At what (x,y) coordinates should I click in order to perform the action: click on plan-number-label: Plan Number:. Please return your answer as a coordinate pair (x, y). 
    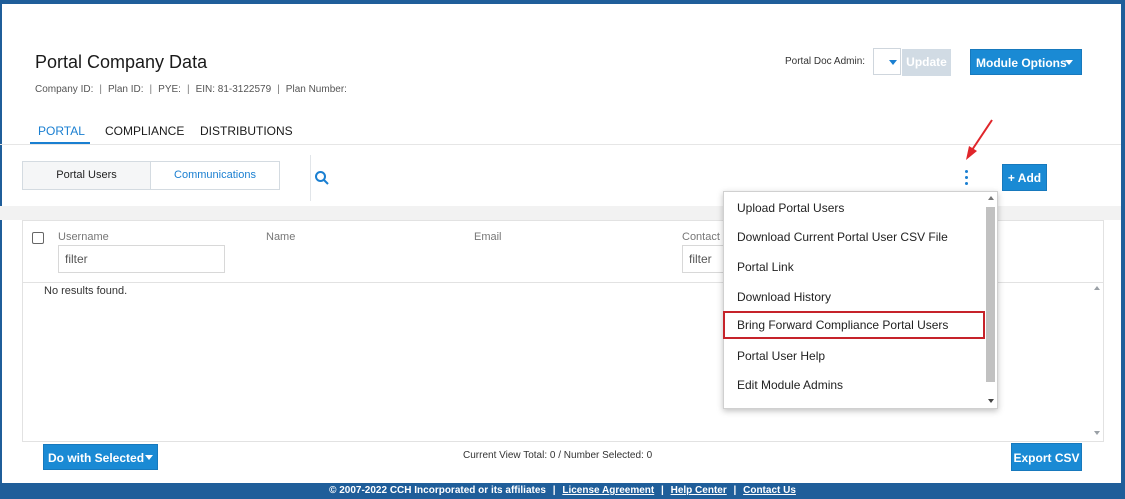
    Looking at the image, I should click on (316, 89).